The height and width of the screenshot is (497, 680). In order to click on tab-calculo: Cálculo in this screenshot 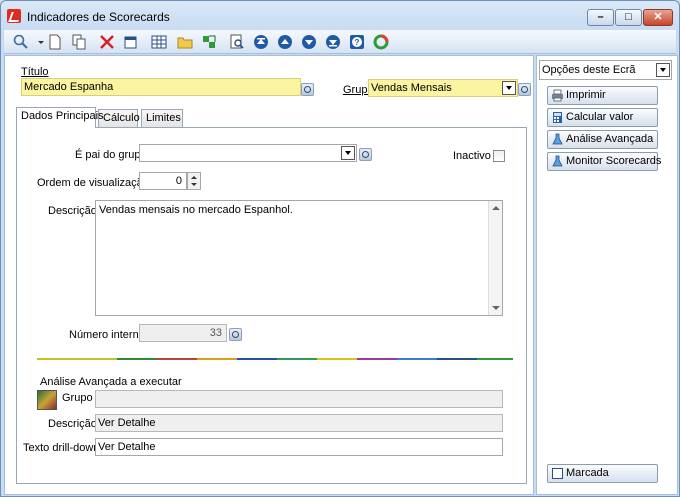, I will do `click(119, 118)`.